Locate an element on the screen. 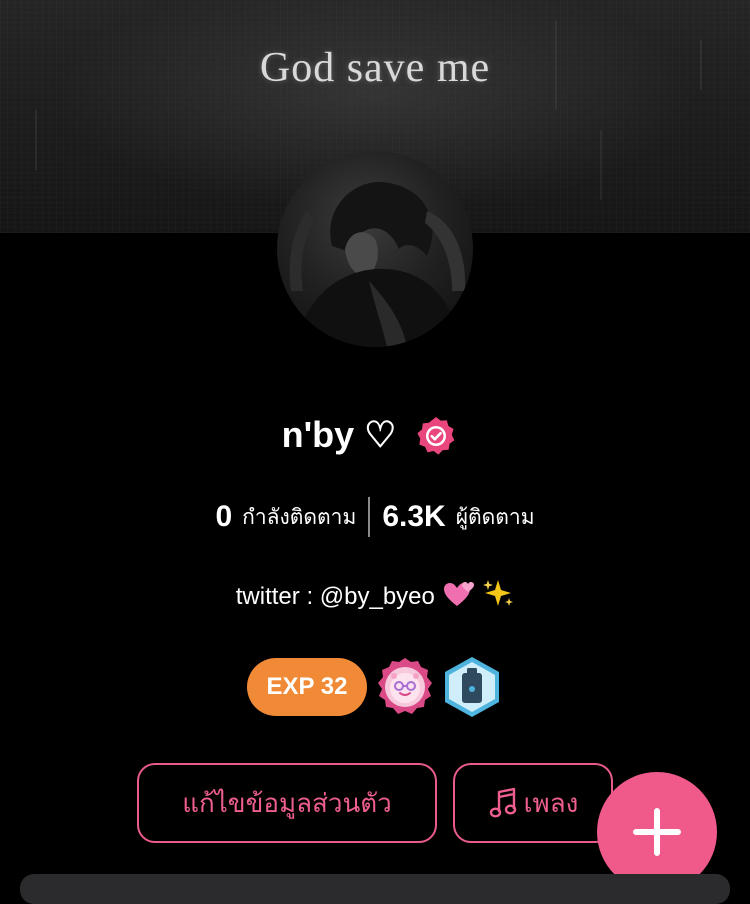  edit-profile-button: แก้ไขข้อมูลส่วนตัว is located at coordinates (287, 803).